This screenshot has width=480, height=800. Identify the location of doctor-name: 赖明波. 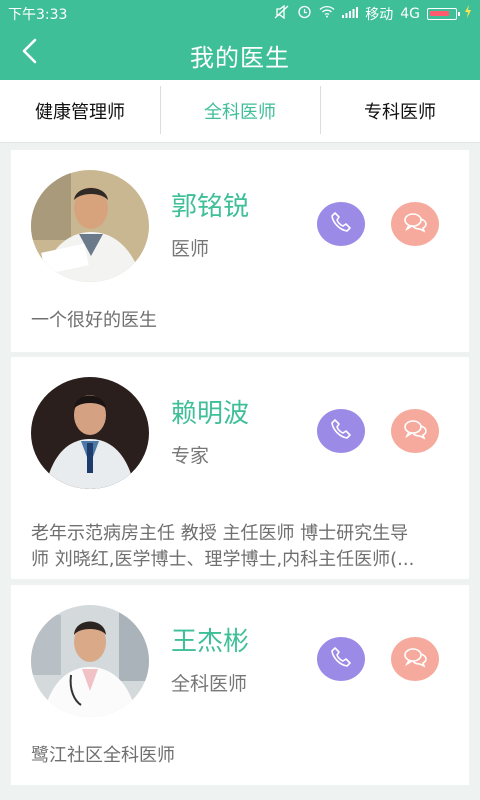
(210, 414).